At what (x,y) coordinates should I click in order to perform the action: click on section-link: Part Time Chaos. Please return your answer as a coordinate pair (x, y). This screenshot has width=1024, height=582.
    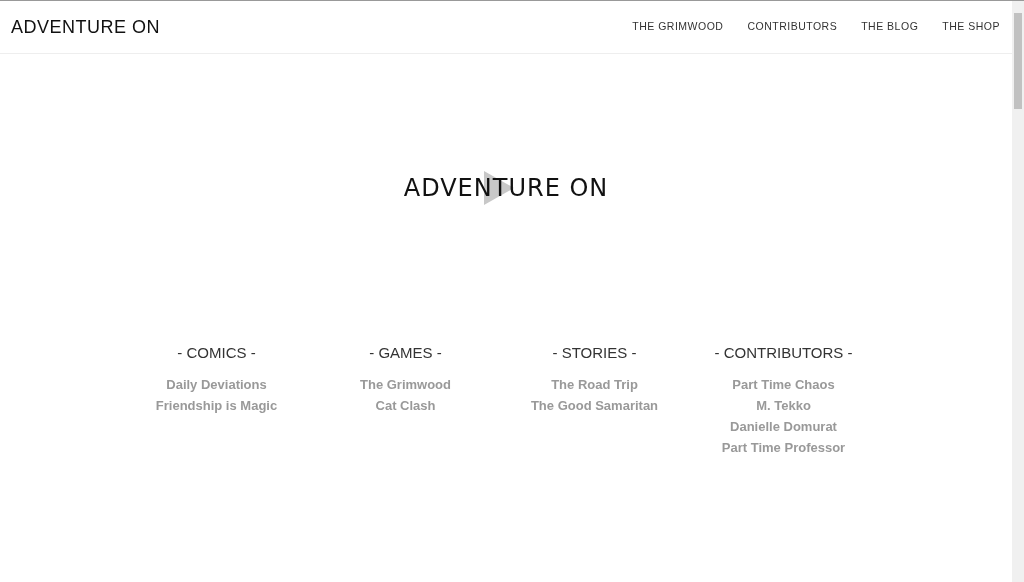
    Looking at the image, I should click on (783, 384).